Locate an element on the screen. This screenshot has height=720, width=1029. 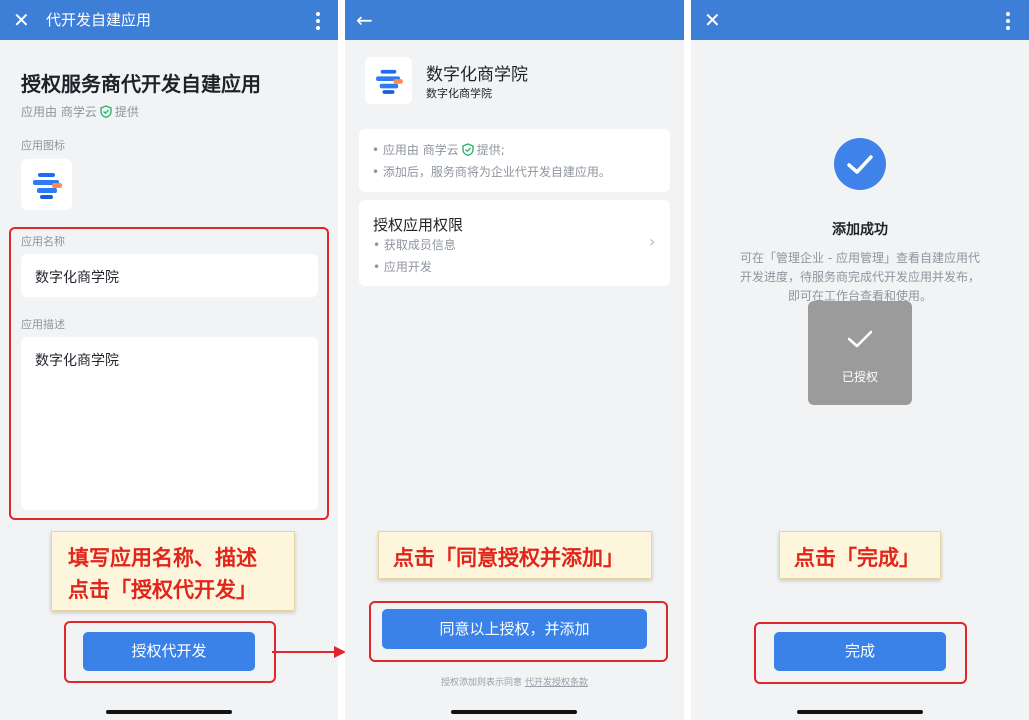
instruction-callout: 点击「完成」 is located at coordinates (860, 555).